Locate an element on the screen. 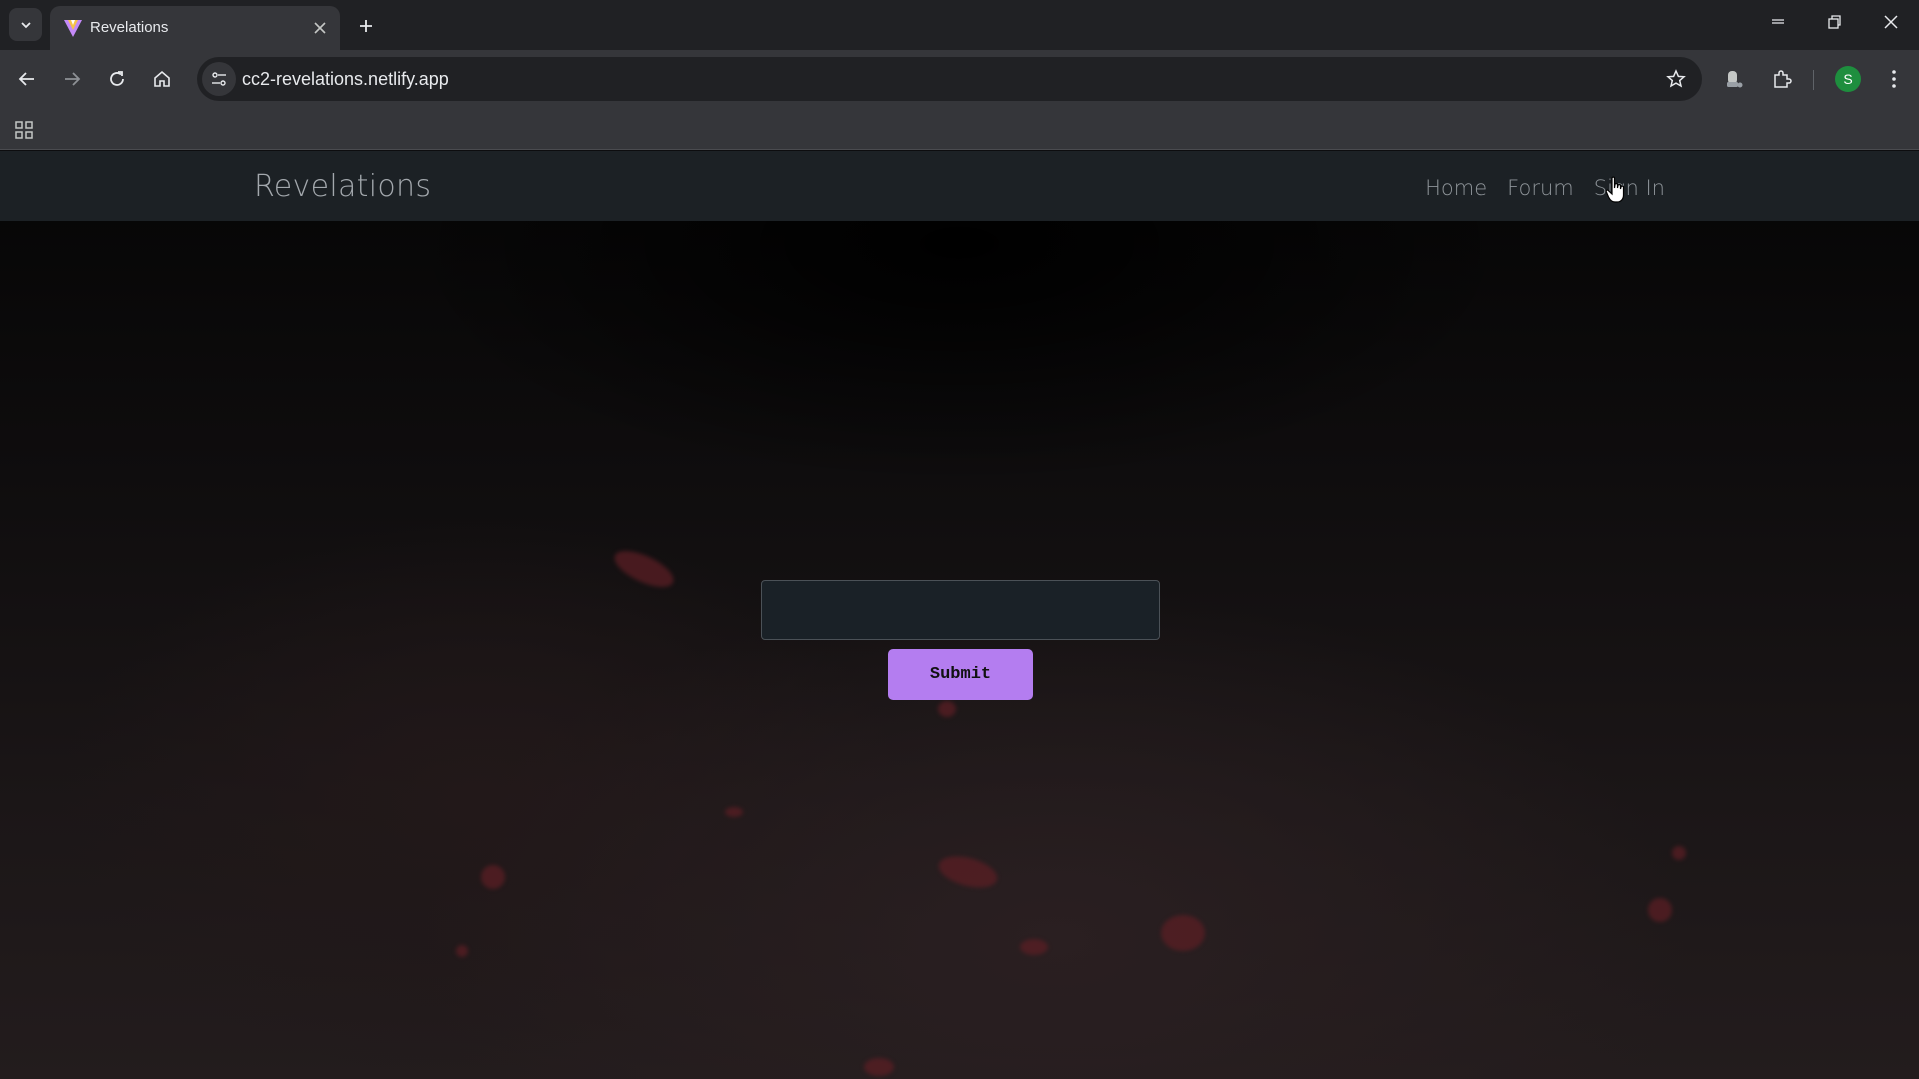 The height and width of the screenshot is (1079, 1919). site-brand: Revelations is located at coordinates (342, 187).